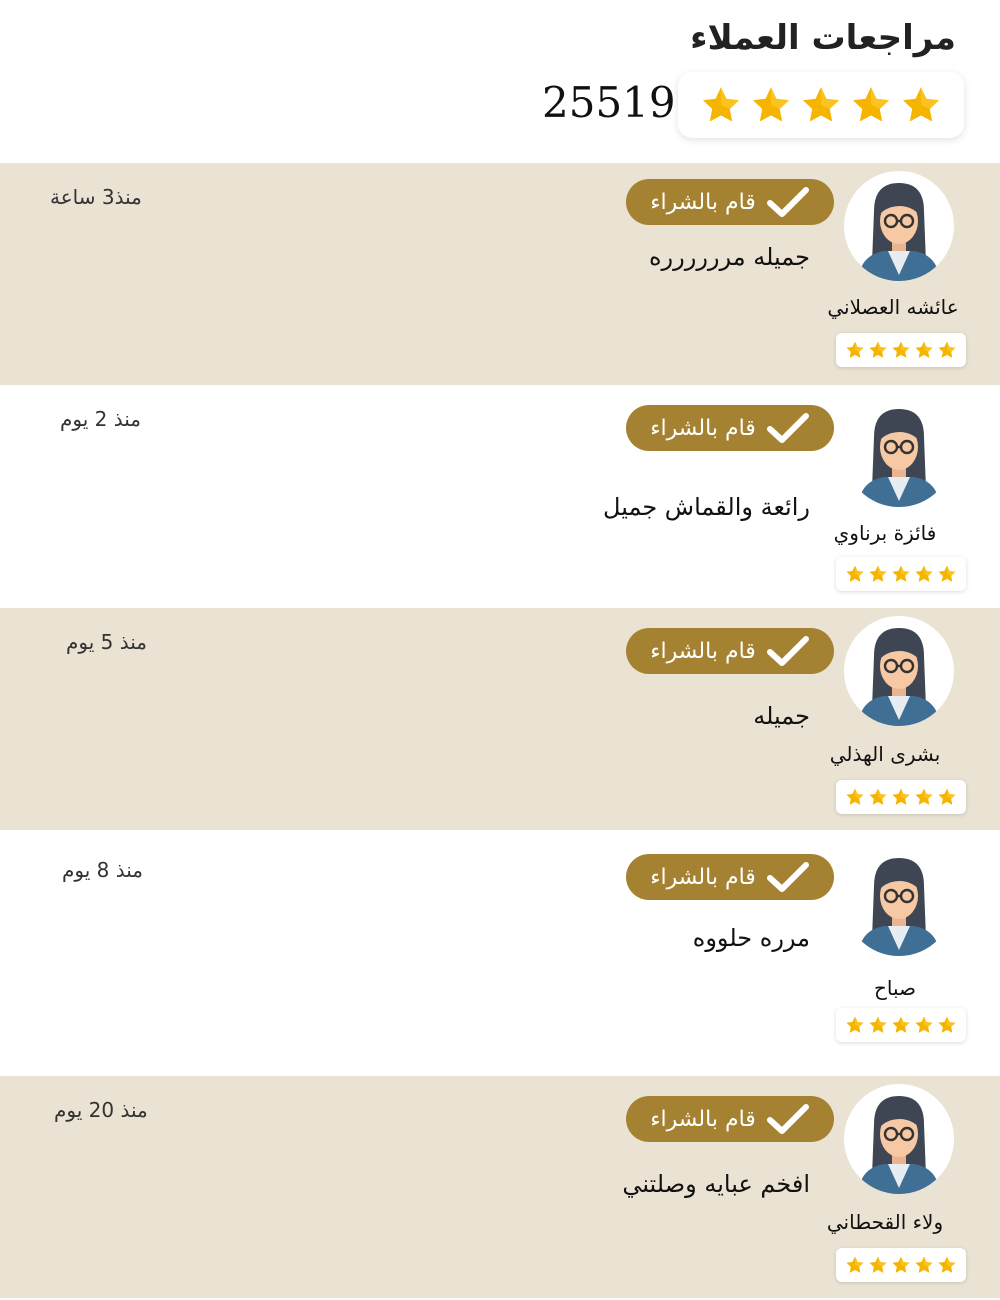 This screenshot has width=1000, height=1300. I want to click on review-time: منذ 20 يوم, so click(101, 1110).